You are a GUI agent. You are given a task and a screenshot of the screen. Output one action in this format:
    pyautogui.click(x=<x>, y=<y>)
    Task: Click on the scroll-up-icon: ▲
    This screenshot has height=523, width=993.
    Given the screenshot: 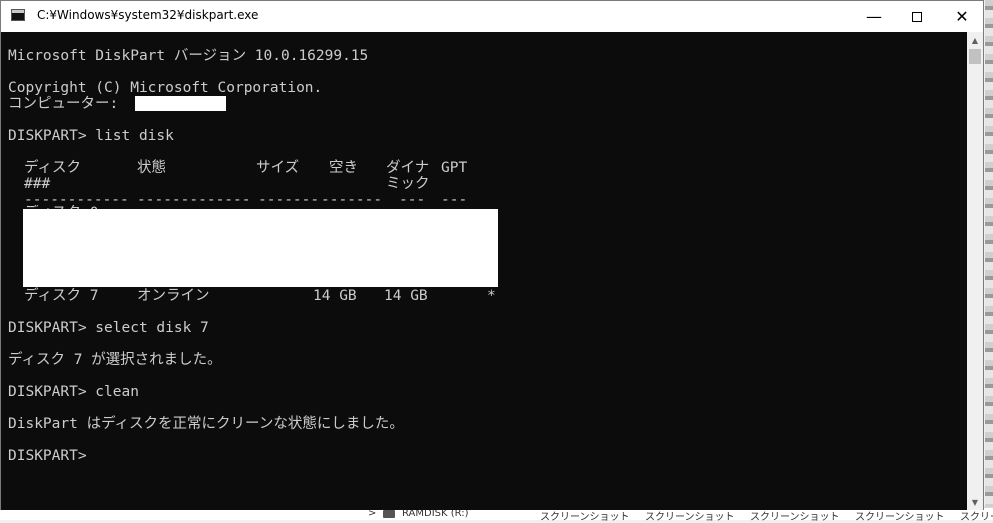 What is the action you would take?
    pyautogui.click(x=975, y=40)
    